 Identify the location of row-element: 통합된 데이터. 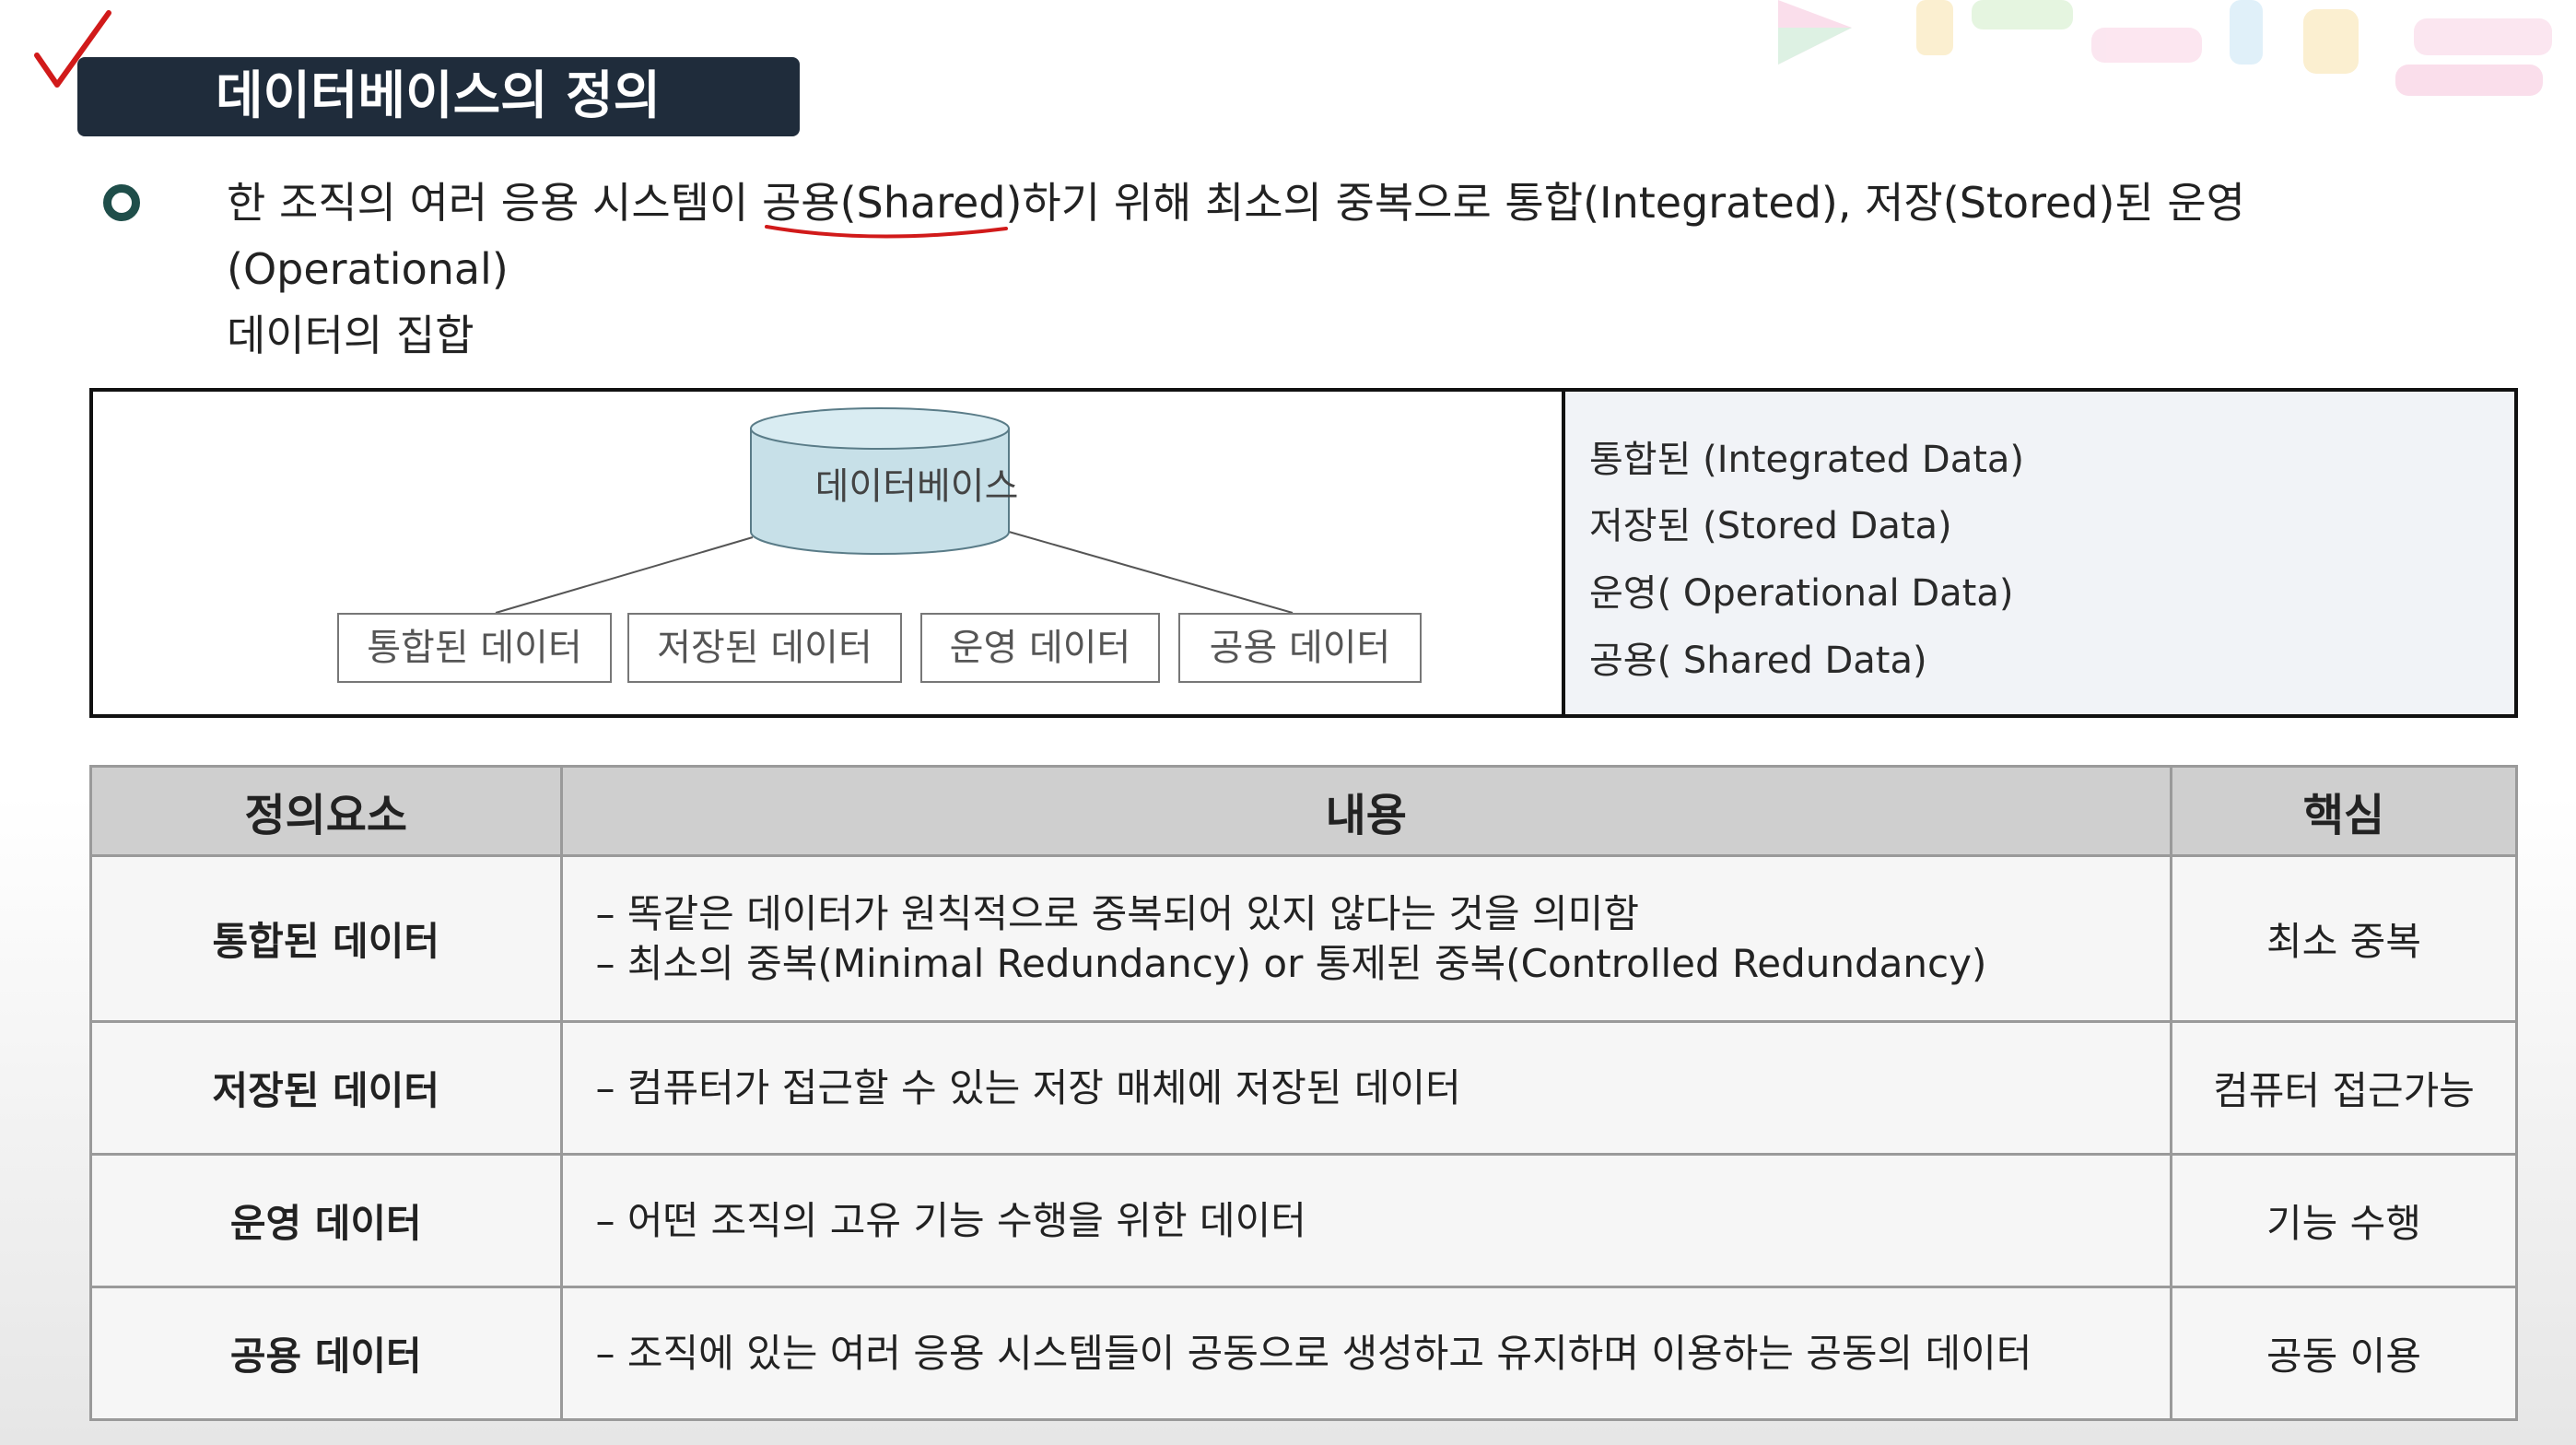
(326, 938).